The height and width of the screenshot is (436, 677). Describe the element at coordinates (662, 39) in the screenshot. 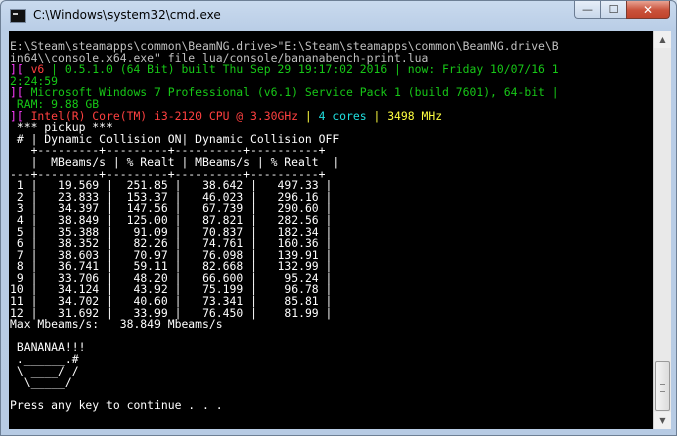

I see `scroll-up-arrow-icon: ▲` at that location.